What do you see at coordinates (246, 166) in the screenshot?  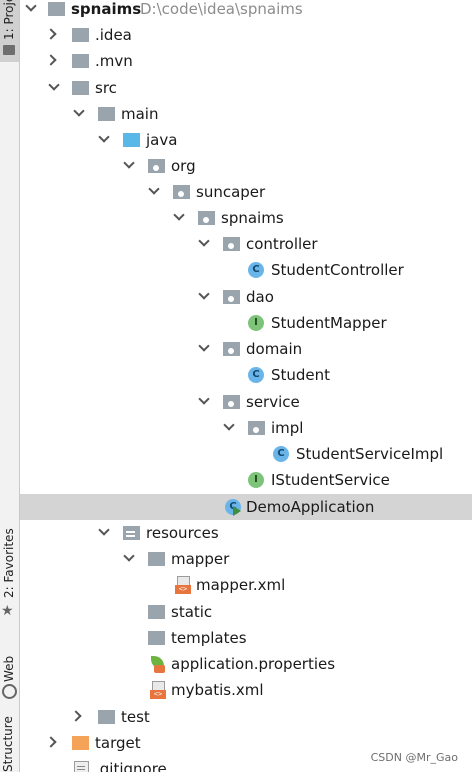 I see `tree-node-org: org` at bounding box center [246, 166].